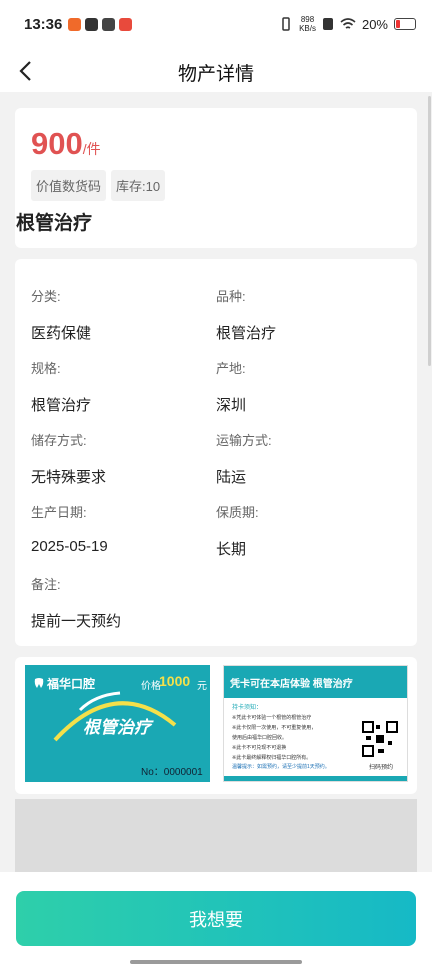  What do you see at coordinates (54, 223) in the screenshot?
I see `product-name: 根管治疗` at bounding box center [54, 223].